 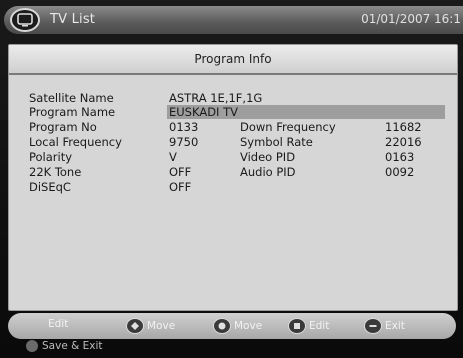 What do you see at coordinates (268, 157) in the screenshot?
I see `info-label-right: Video PID` at bounding box center [268, 157].